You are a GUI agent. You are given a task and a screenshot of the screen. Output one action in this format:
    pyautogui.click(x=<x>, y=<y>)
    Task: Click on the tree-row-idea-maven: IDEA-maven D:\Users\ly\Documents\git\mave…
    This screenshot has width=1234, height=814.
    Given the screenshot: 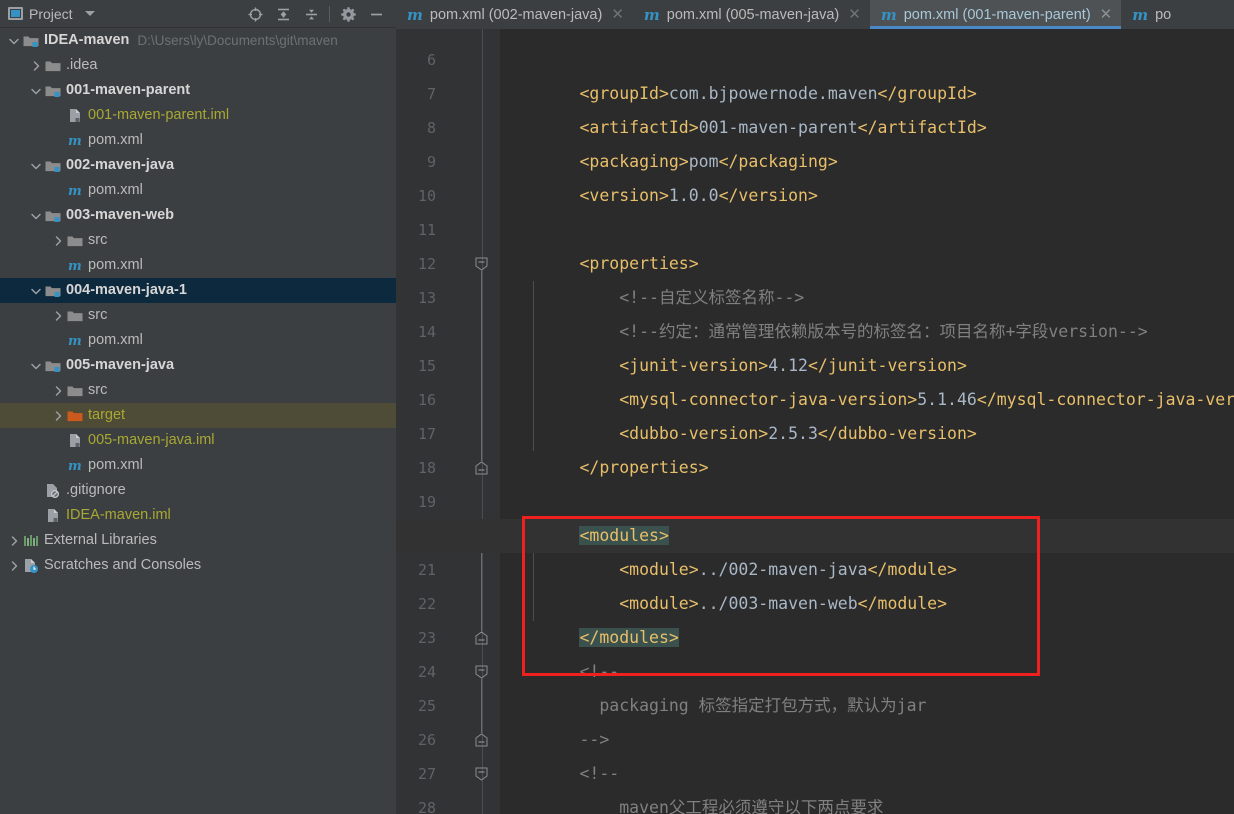 What is the action you would take?
    pyautogui.click(x=198, y=40)
    